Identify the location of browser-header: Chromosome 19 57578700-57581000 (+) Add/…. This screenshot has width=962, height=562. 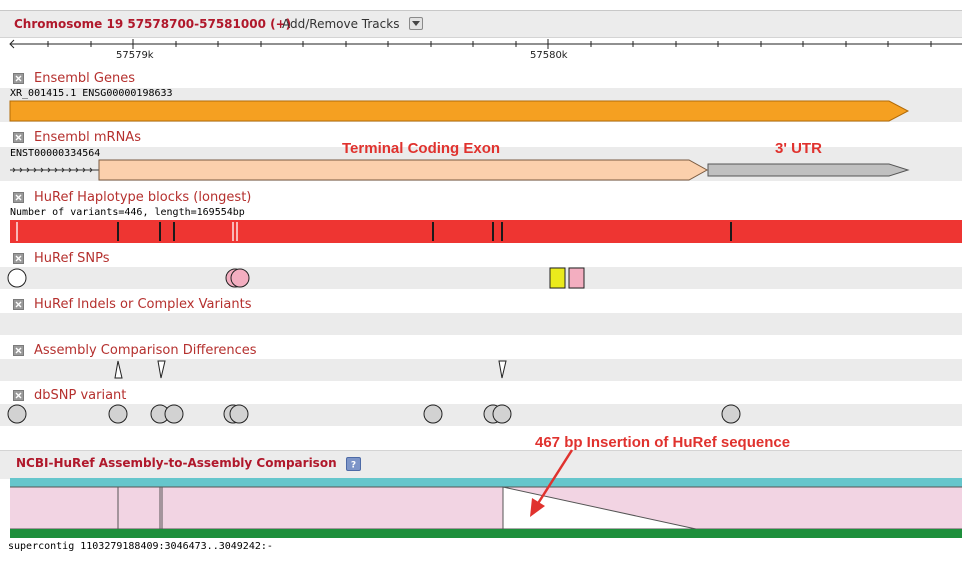
(481, 24).